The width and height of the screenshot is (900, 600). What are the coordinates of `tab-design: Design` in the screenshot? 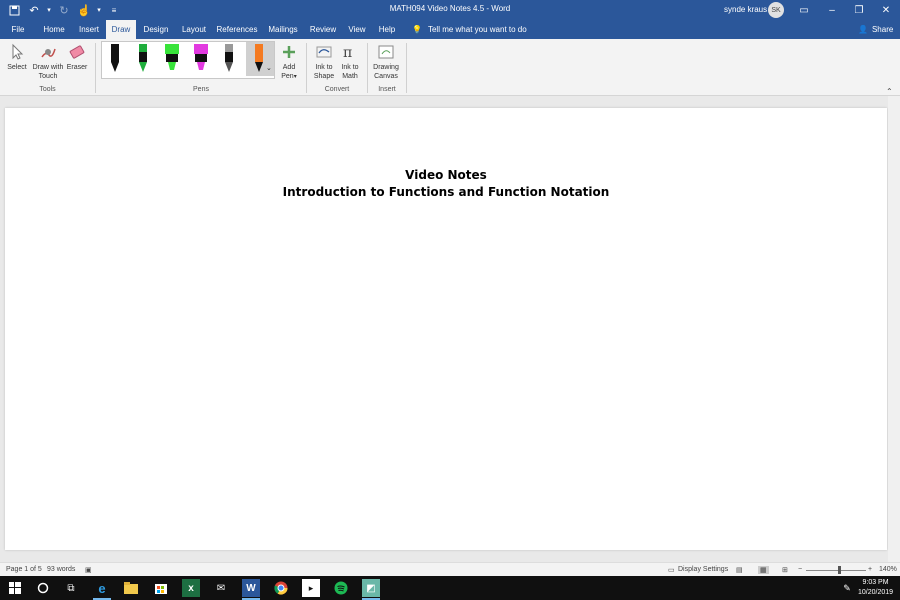 It's located at (156, 29).